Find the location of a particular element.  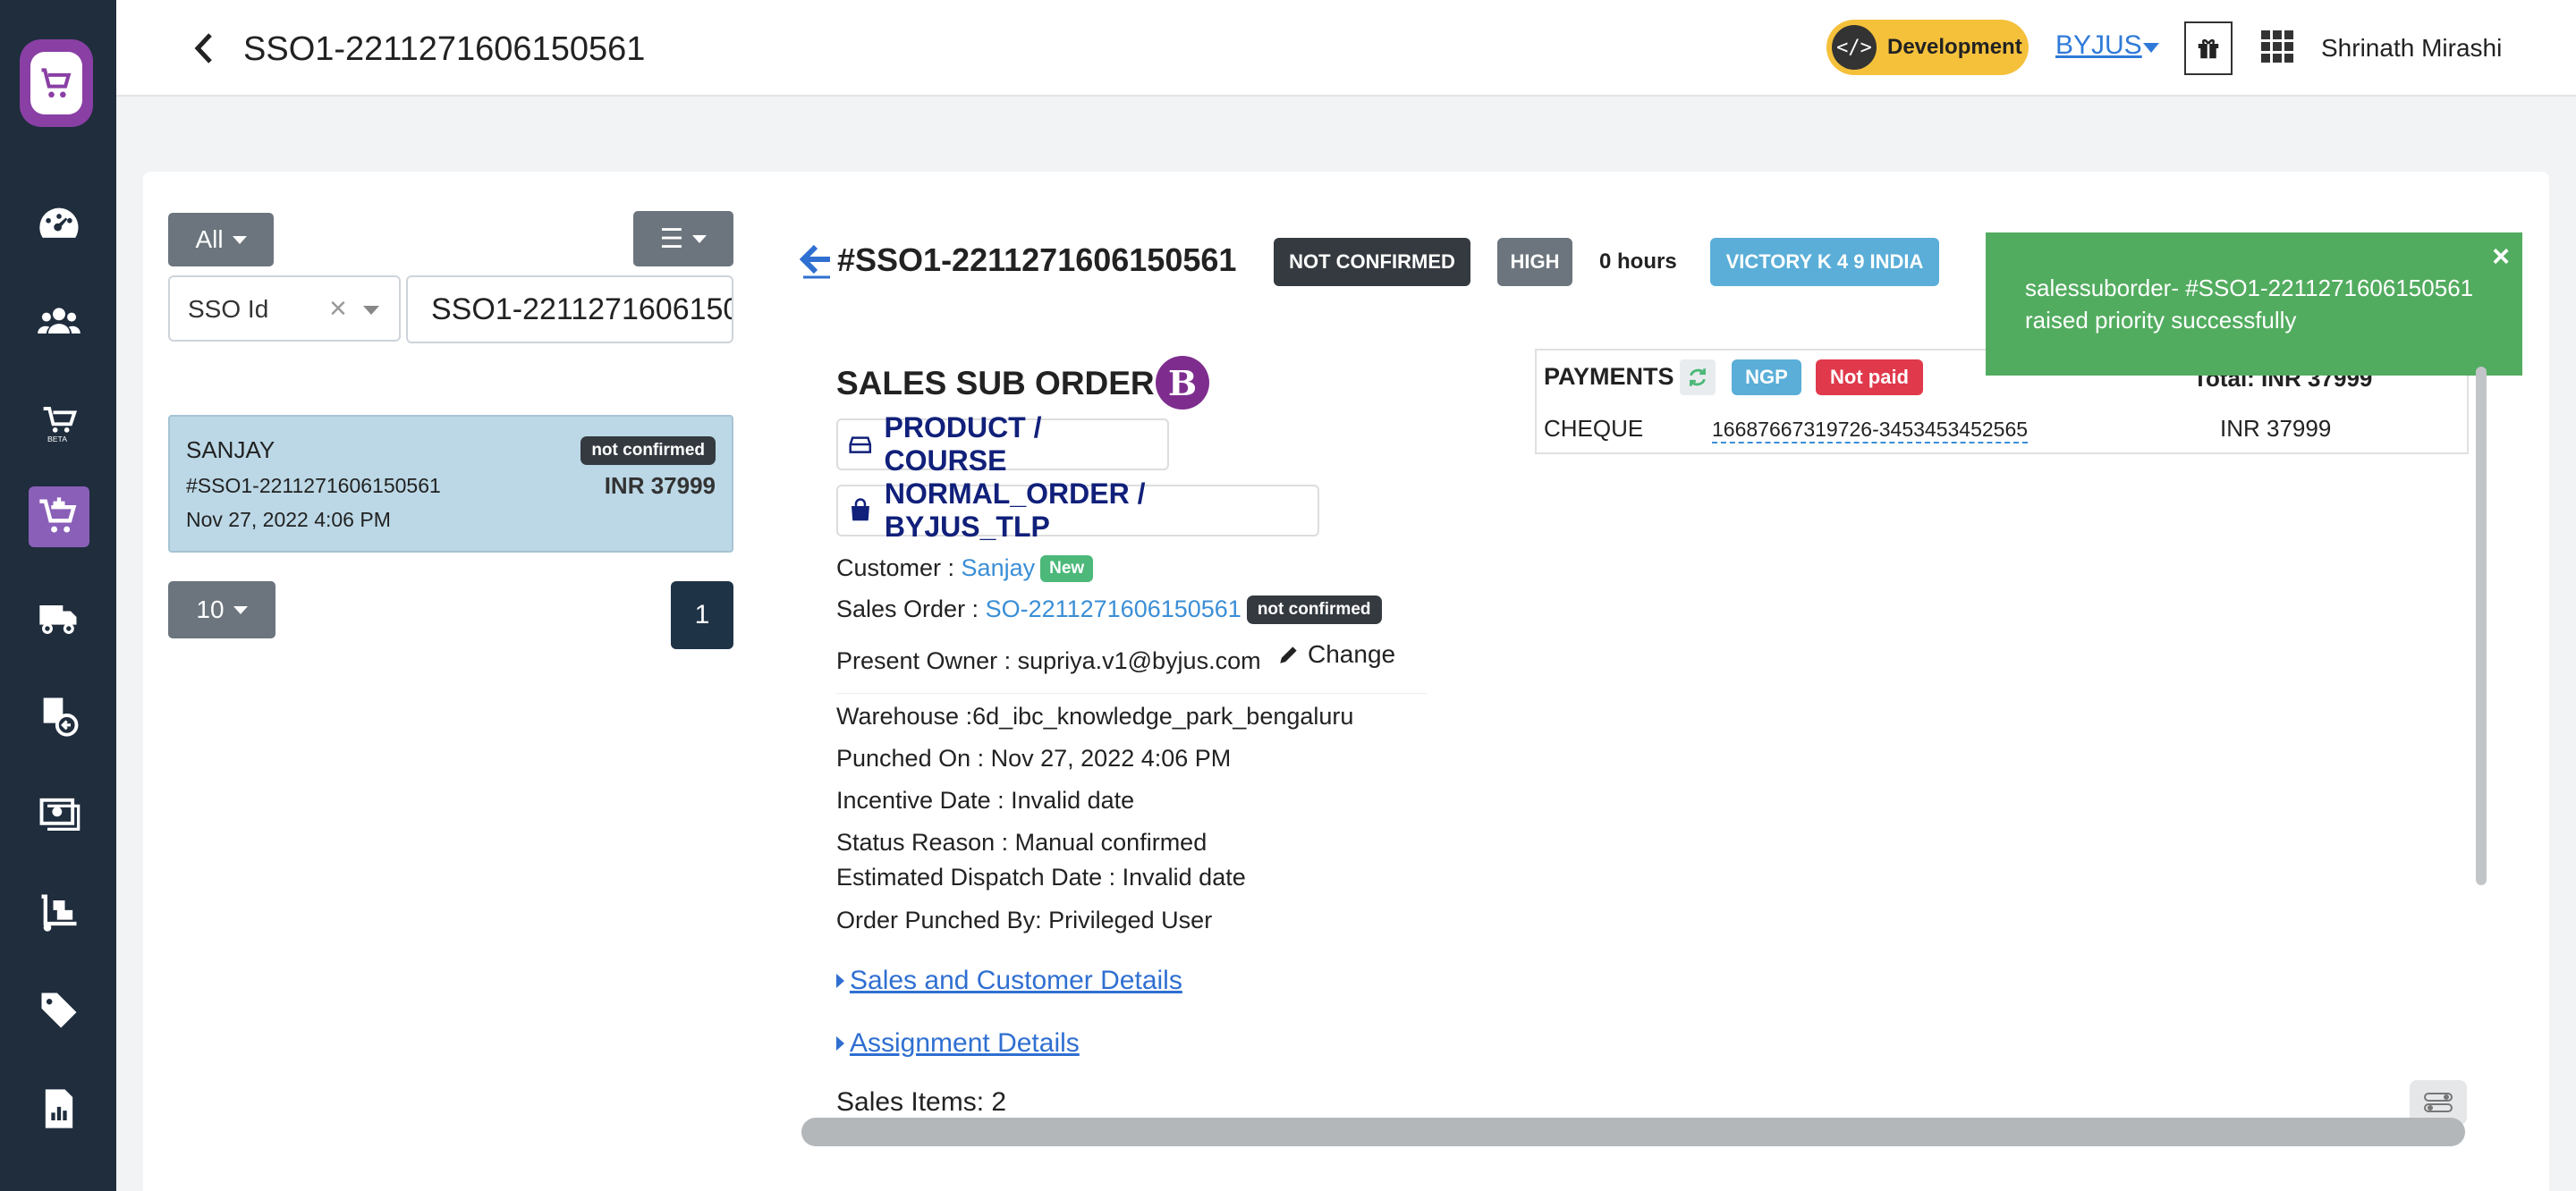

payment-amount: INR 37999 is located at coordinates (2276, 428).